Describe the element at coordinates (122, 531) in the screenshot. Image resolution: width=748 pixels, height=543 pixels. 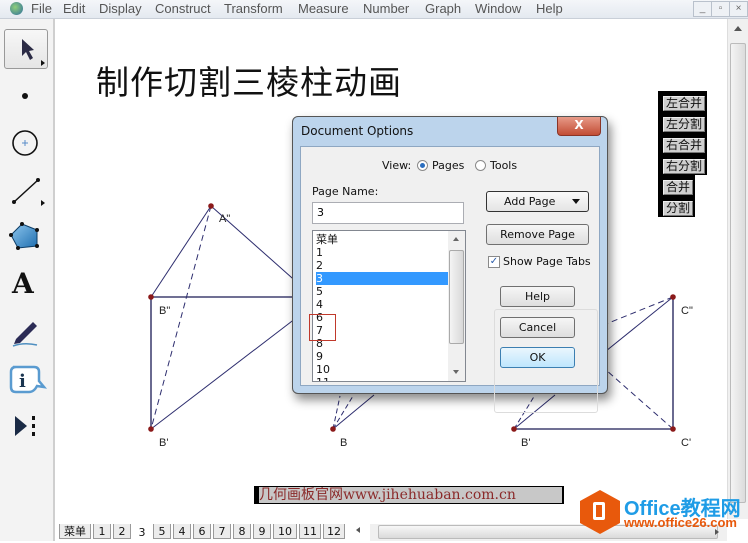
I see `page-tab-2: 2` at that location.